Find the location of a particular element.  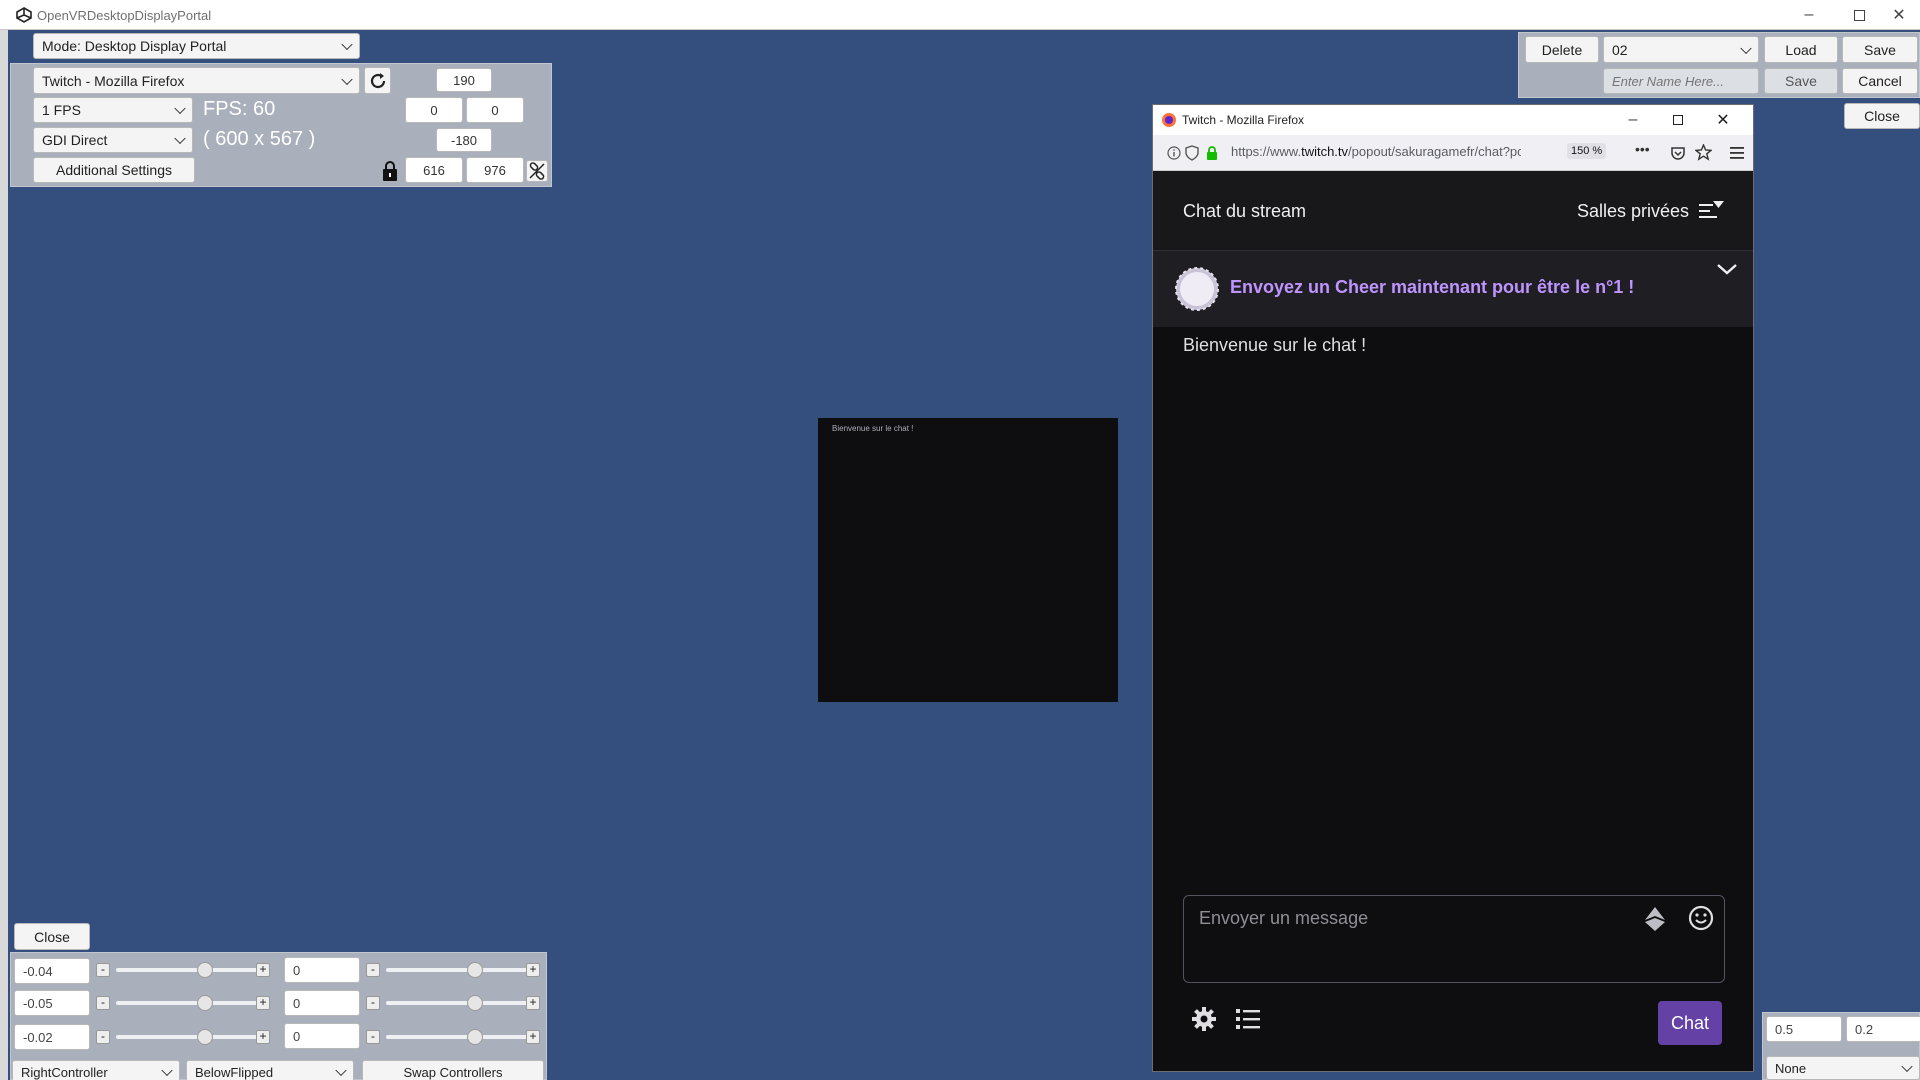

offset-left-field: -0.04 is located at coordinates (52, 971).